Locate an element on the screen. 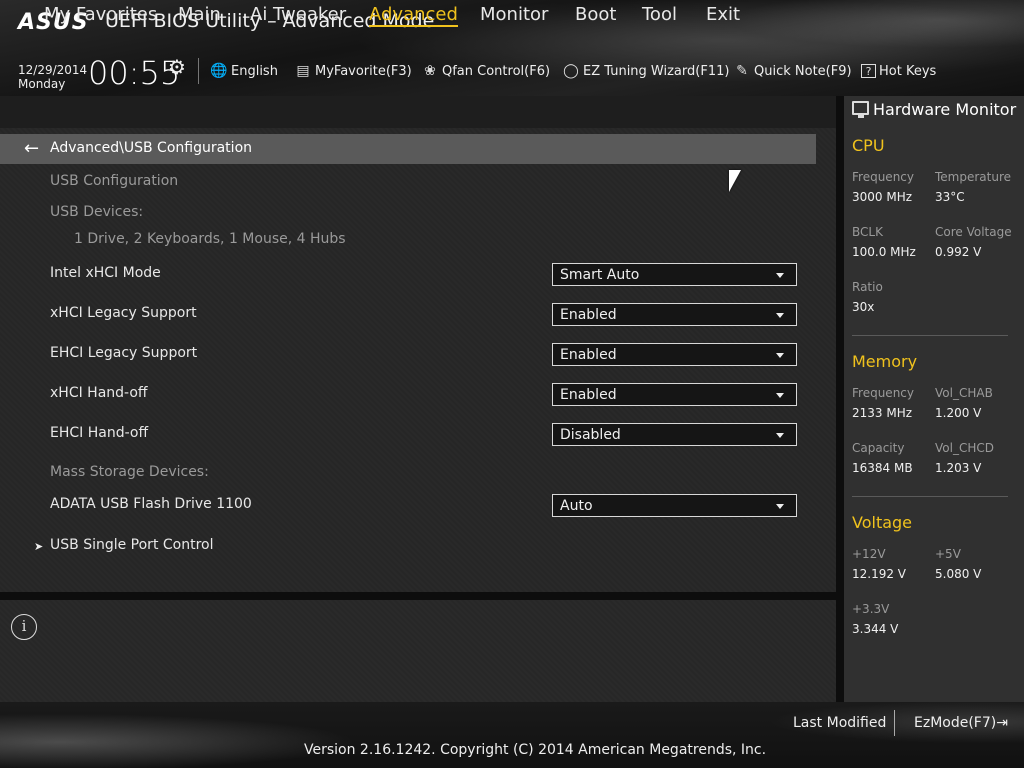 This screenshot has height=768, width=1024. breadcrumb: ← Advanced\USB Configuration is located at coordinates (408, 149).